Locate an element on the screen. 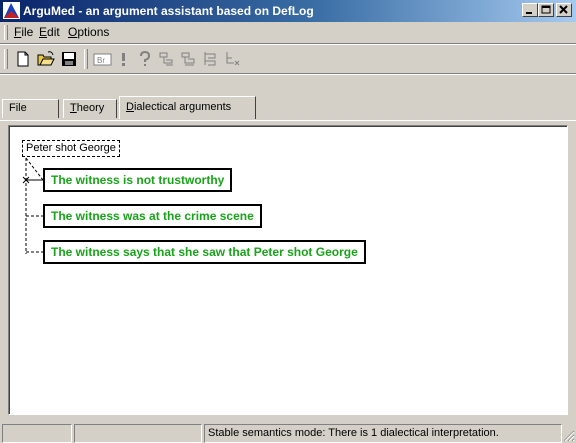 The height and width of the screenshot is (443, 576). new-document-icon is located at coordinates (23, 59).